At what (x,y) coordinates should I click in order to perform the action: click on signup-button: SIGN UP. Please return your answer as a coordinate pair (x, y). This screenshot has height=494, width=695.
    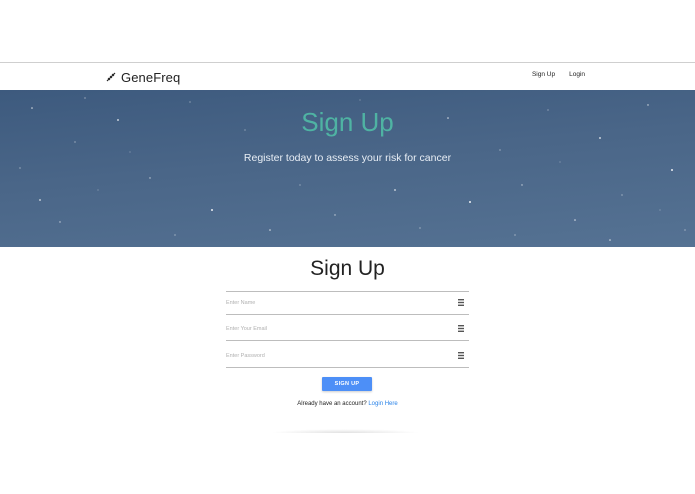
    Looking at the image, I should click on (347, 384).